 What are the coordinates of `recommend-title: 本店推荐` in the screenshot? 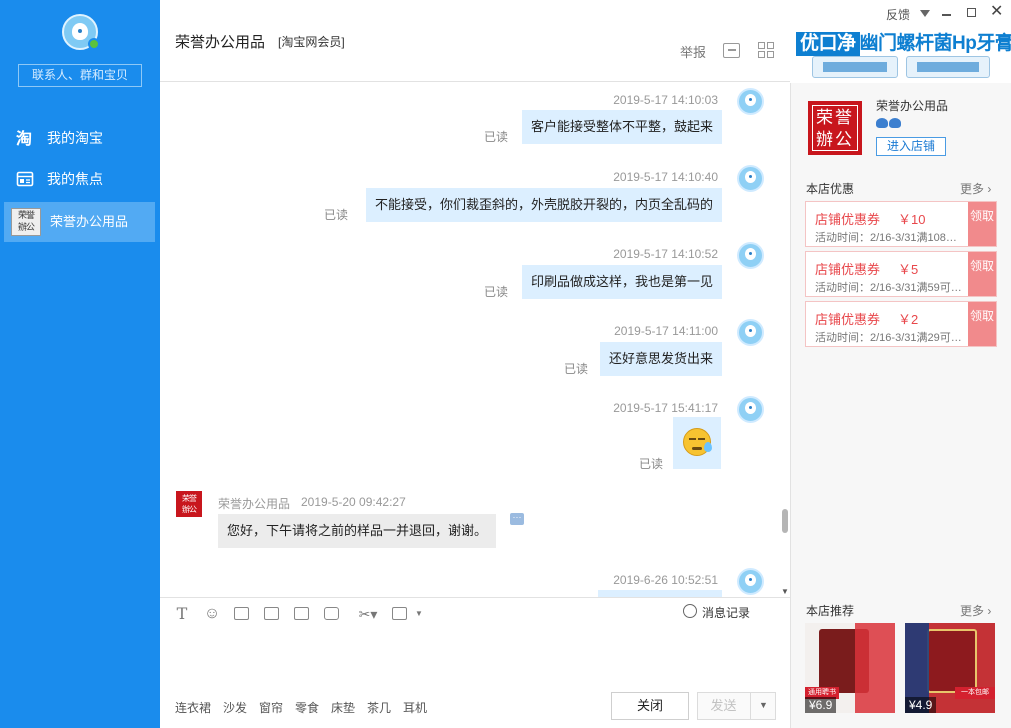 It's located at (830, 611).